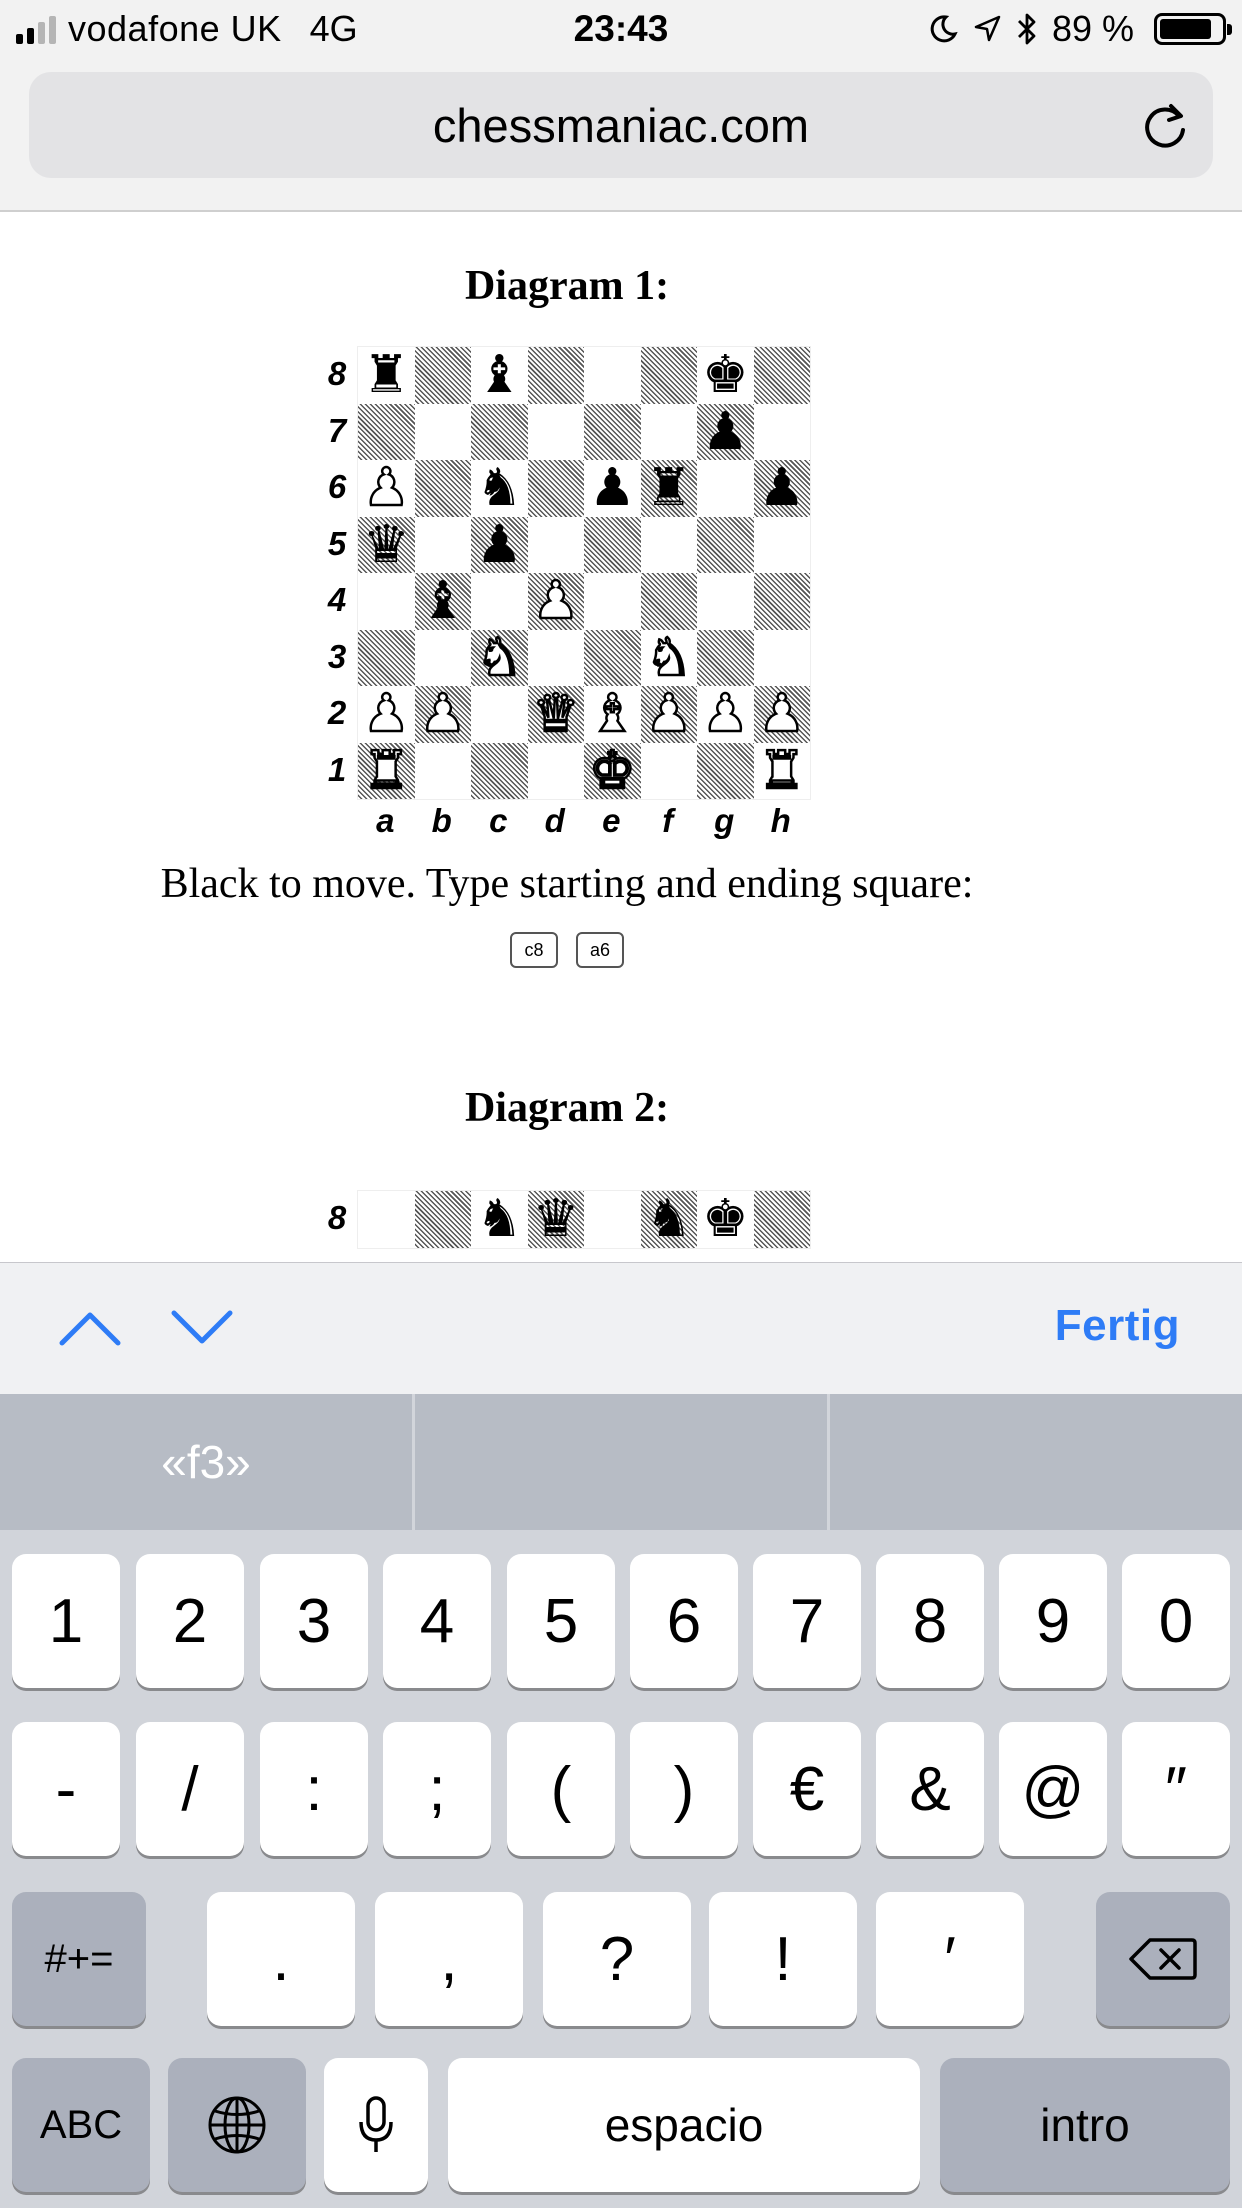 This screenshot has height=2208, width=1242. Describe the element at coordinates (442, 488) in the screenshot. I see `square-b6` at that location.